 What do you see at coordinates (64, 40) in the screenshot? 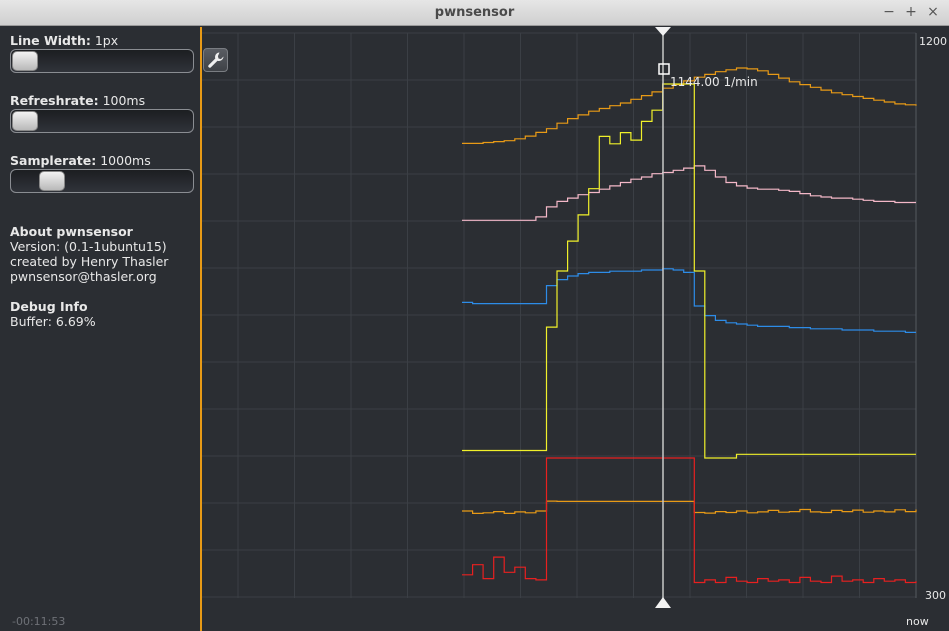
I see `line-width-label: Line Width: 1px` at bounding box center [64, 40].